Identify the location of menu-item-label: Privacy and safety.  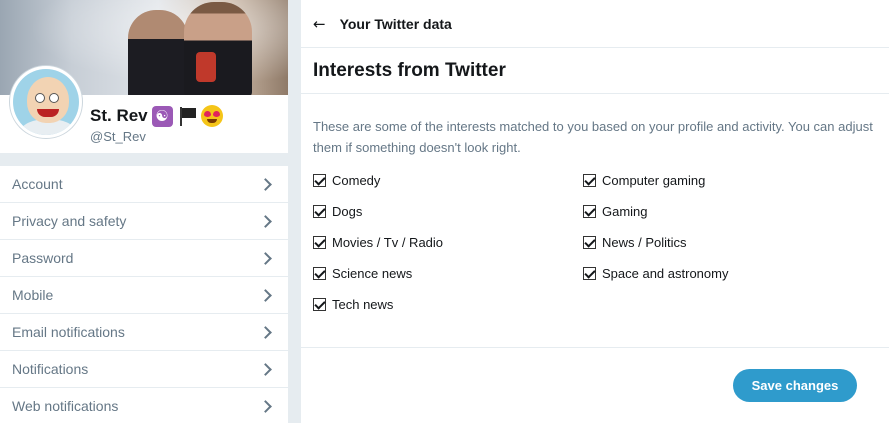
(69, 221).